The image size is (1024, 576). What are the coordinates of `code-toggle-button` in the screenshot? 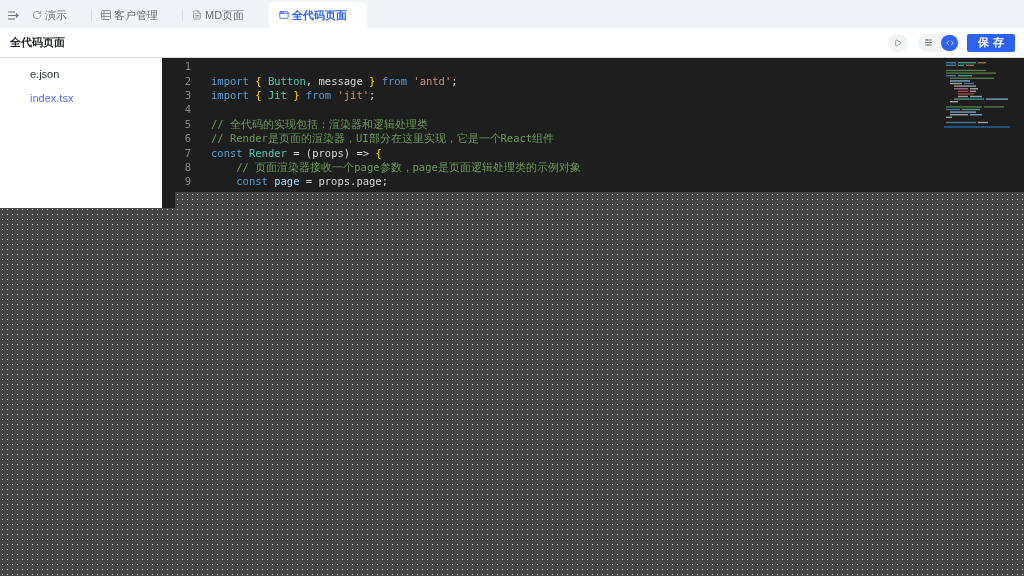 It's located at (949, 42).